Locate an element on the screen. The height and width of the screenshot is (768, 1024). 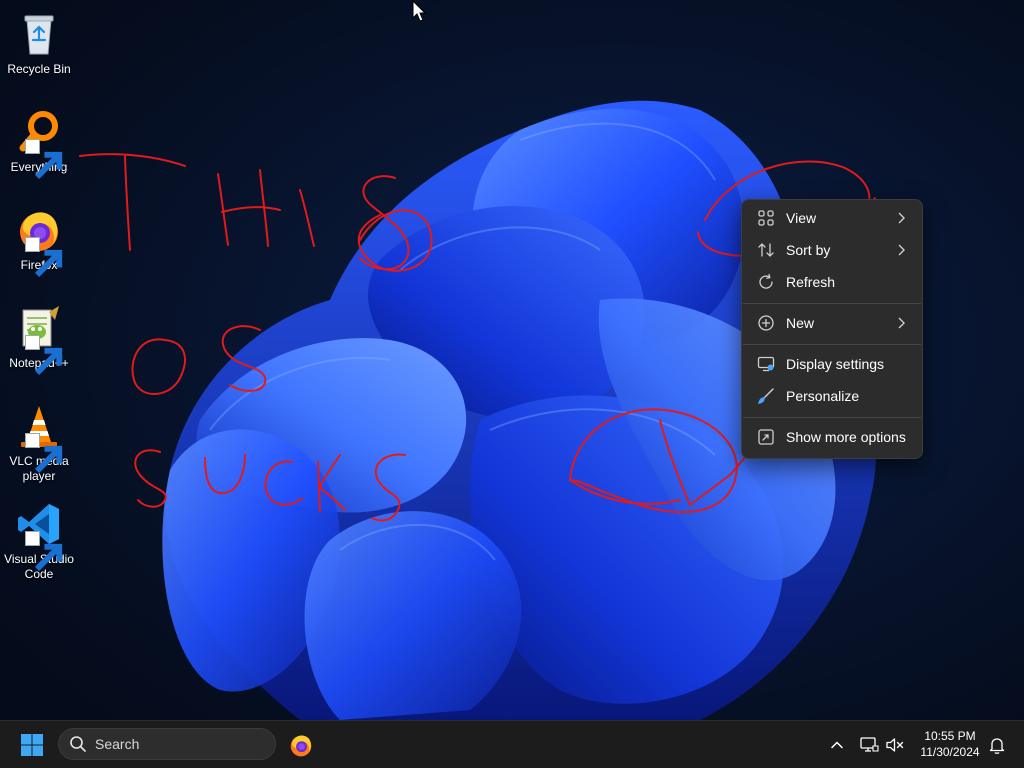
taskbar-app-firefox is located at coordinates (301, 745).